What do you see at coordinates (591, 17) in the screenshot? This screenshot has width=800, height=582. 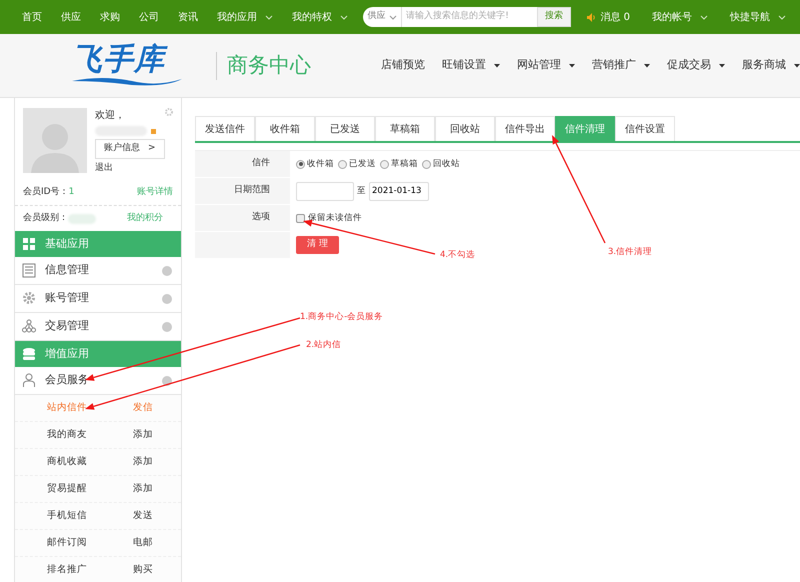 I see `speaker-icon` at bounding box center [591, 17].